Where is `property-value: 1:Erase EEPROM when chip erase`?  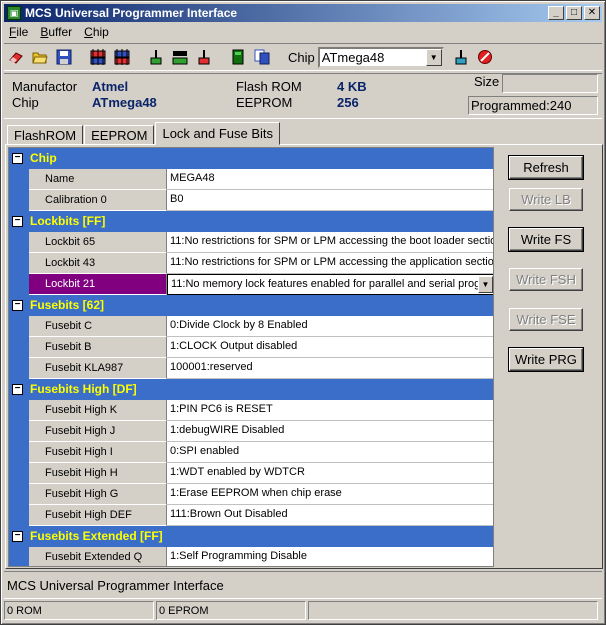 property-value: 1:Erase EEPROM when chip erase is located at coordinates (330, 494).